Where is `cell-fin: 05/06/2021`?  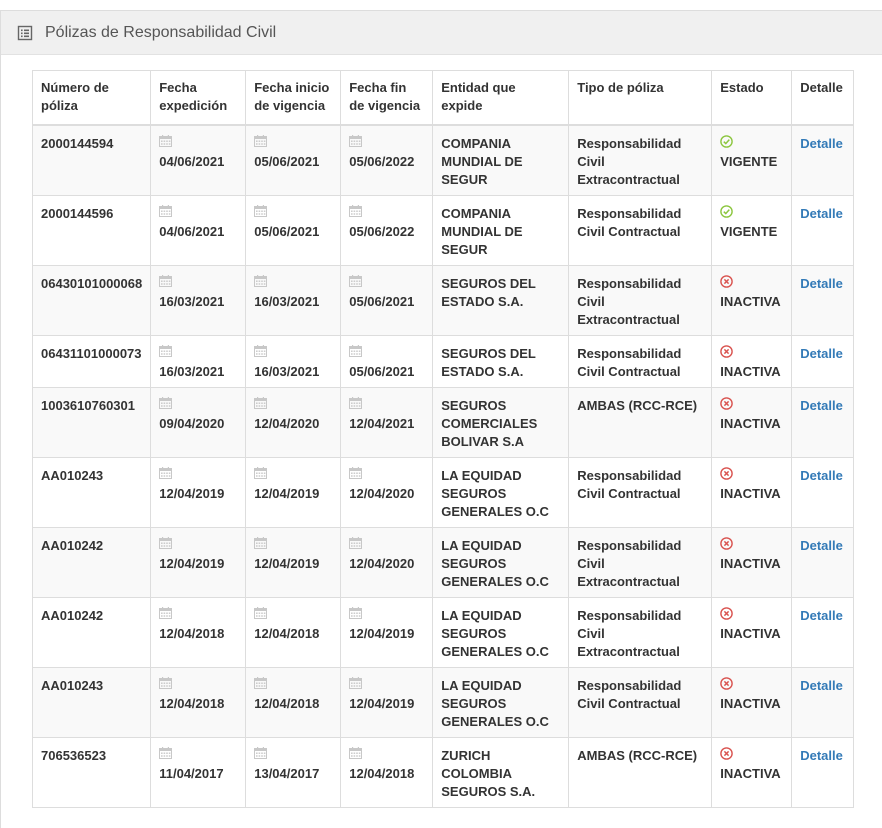
cell-fin: 05/06/2021 is located at coordinates (387, 361).